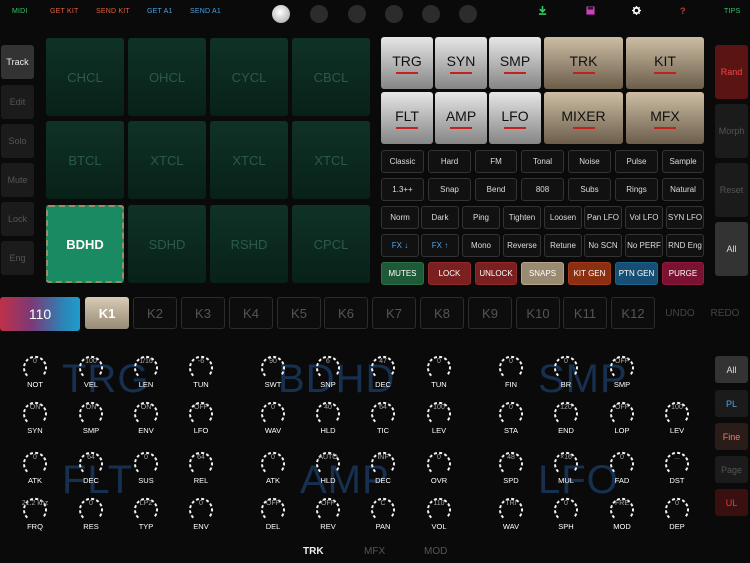 This screenshot has width=750, height=563. I want to click on sound-rings-button: Rings, so click(636, 189).